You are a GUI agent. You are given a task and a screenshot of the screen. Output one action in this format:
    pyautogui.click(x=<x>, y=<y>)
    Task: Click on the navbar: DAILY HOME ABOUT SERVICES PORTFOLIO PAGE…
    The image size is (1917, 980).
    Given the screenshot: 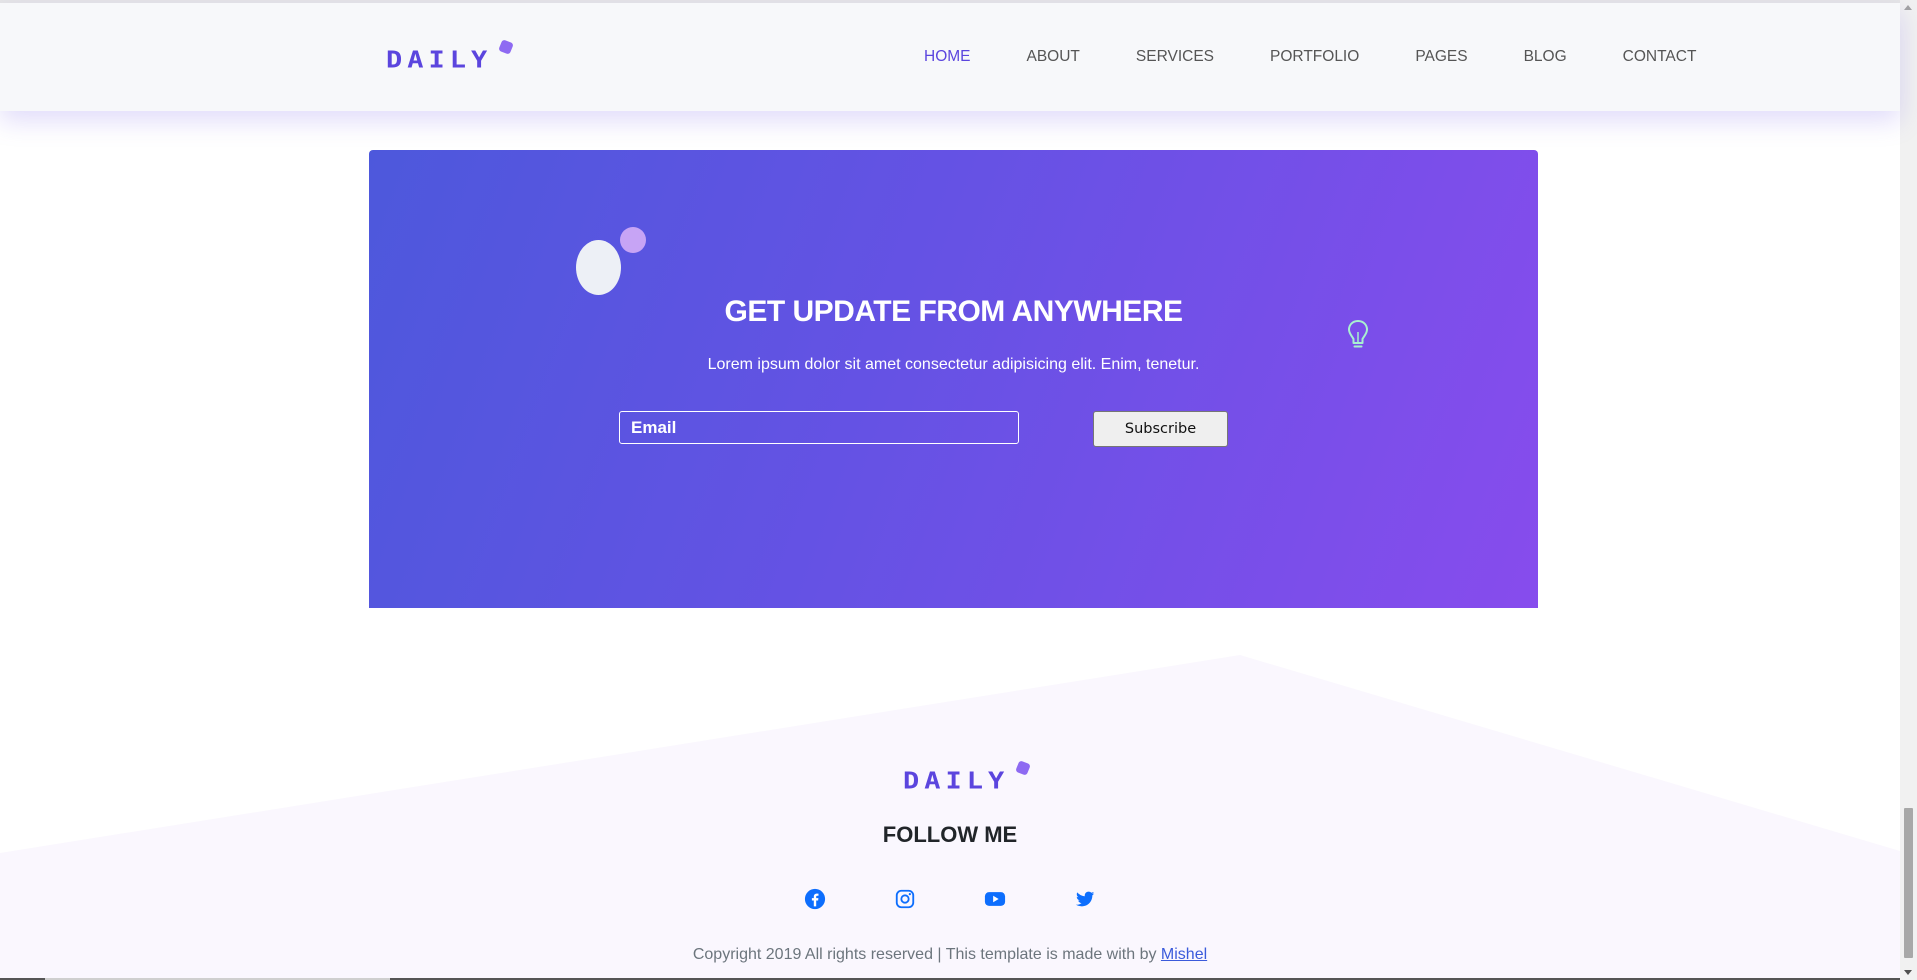 What is the action you would take?
    pyautogui.click(x=950, y=57)
    